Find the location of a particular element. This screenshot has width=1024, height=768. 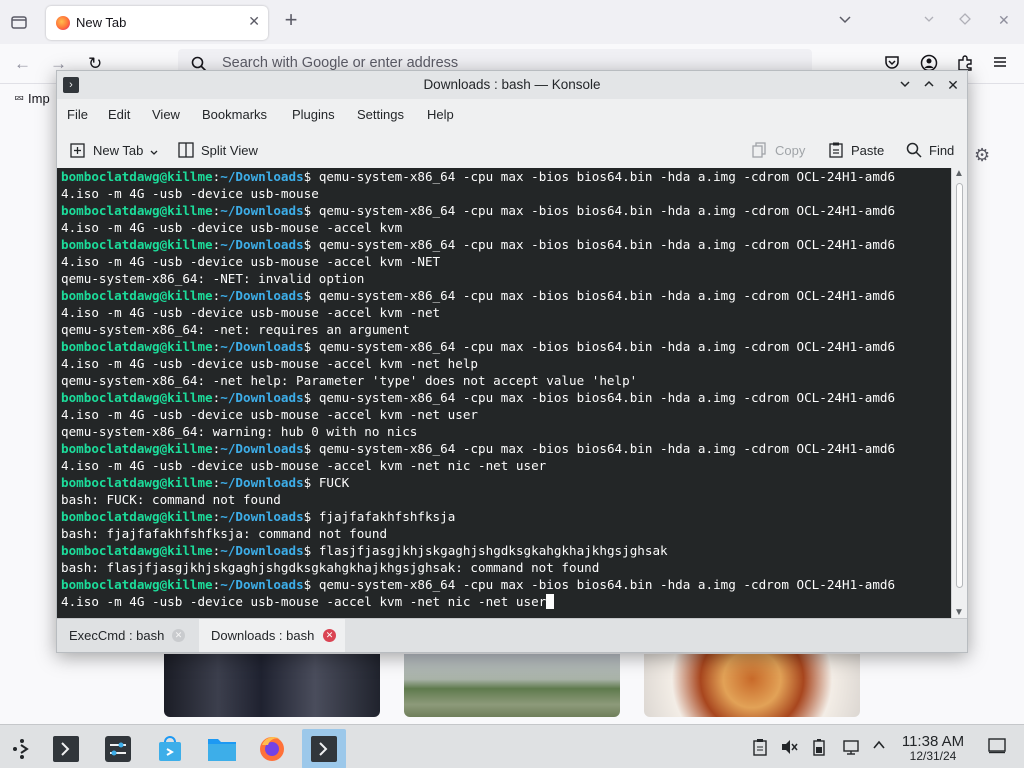

terminal-scrollbar: ▲ ▼ is located at coordinates (959, 393).